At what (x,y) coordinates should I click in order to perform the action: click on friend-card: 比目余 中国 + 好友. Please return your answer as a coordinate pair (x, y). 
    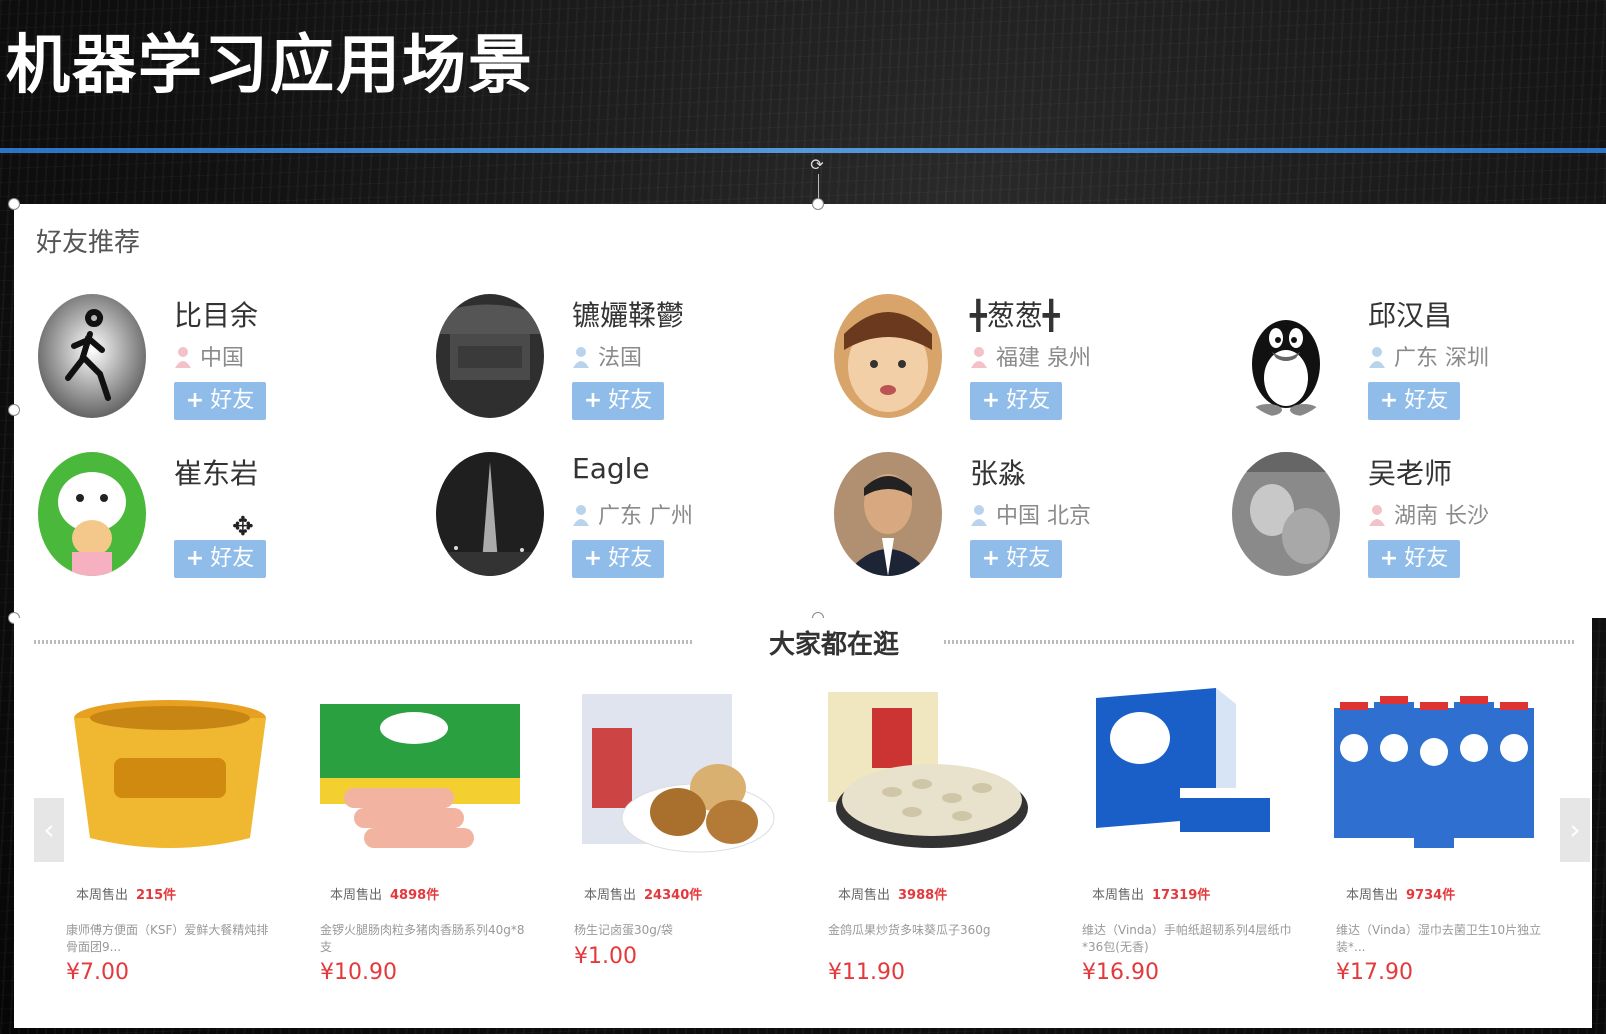
    Looking at the image, I should click on (228, 364).